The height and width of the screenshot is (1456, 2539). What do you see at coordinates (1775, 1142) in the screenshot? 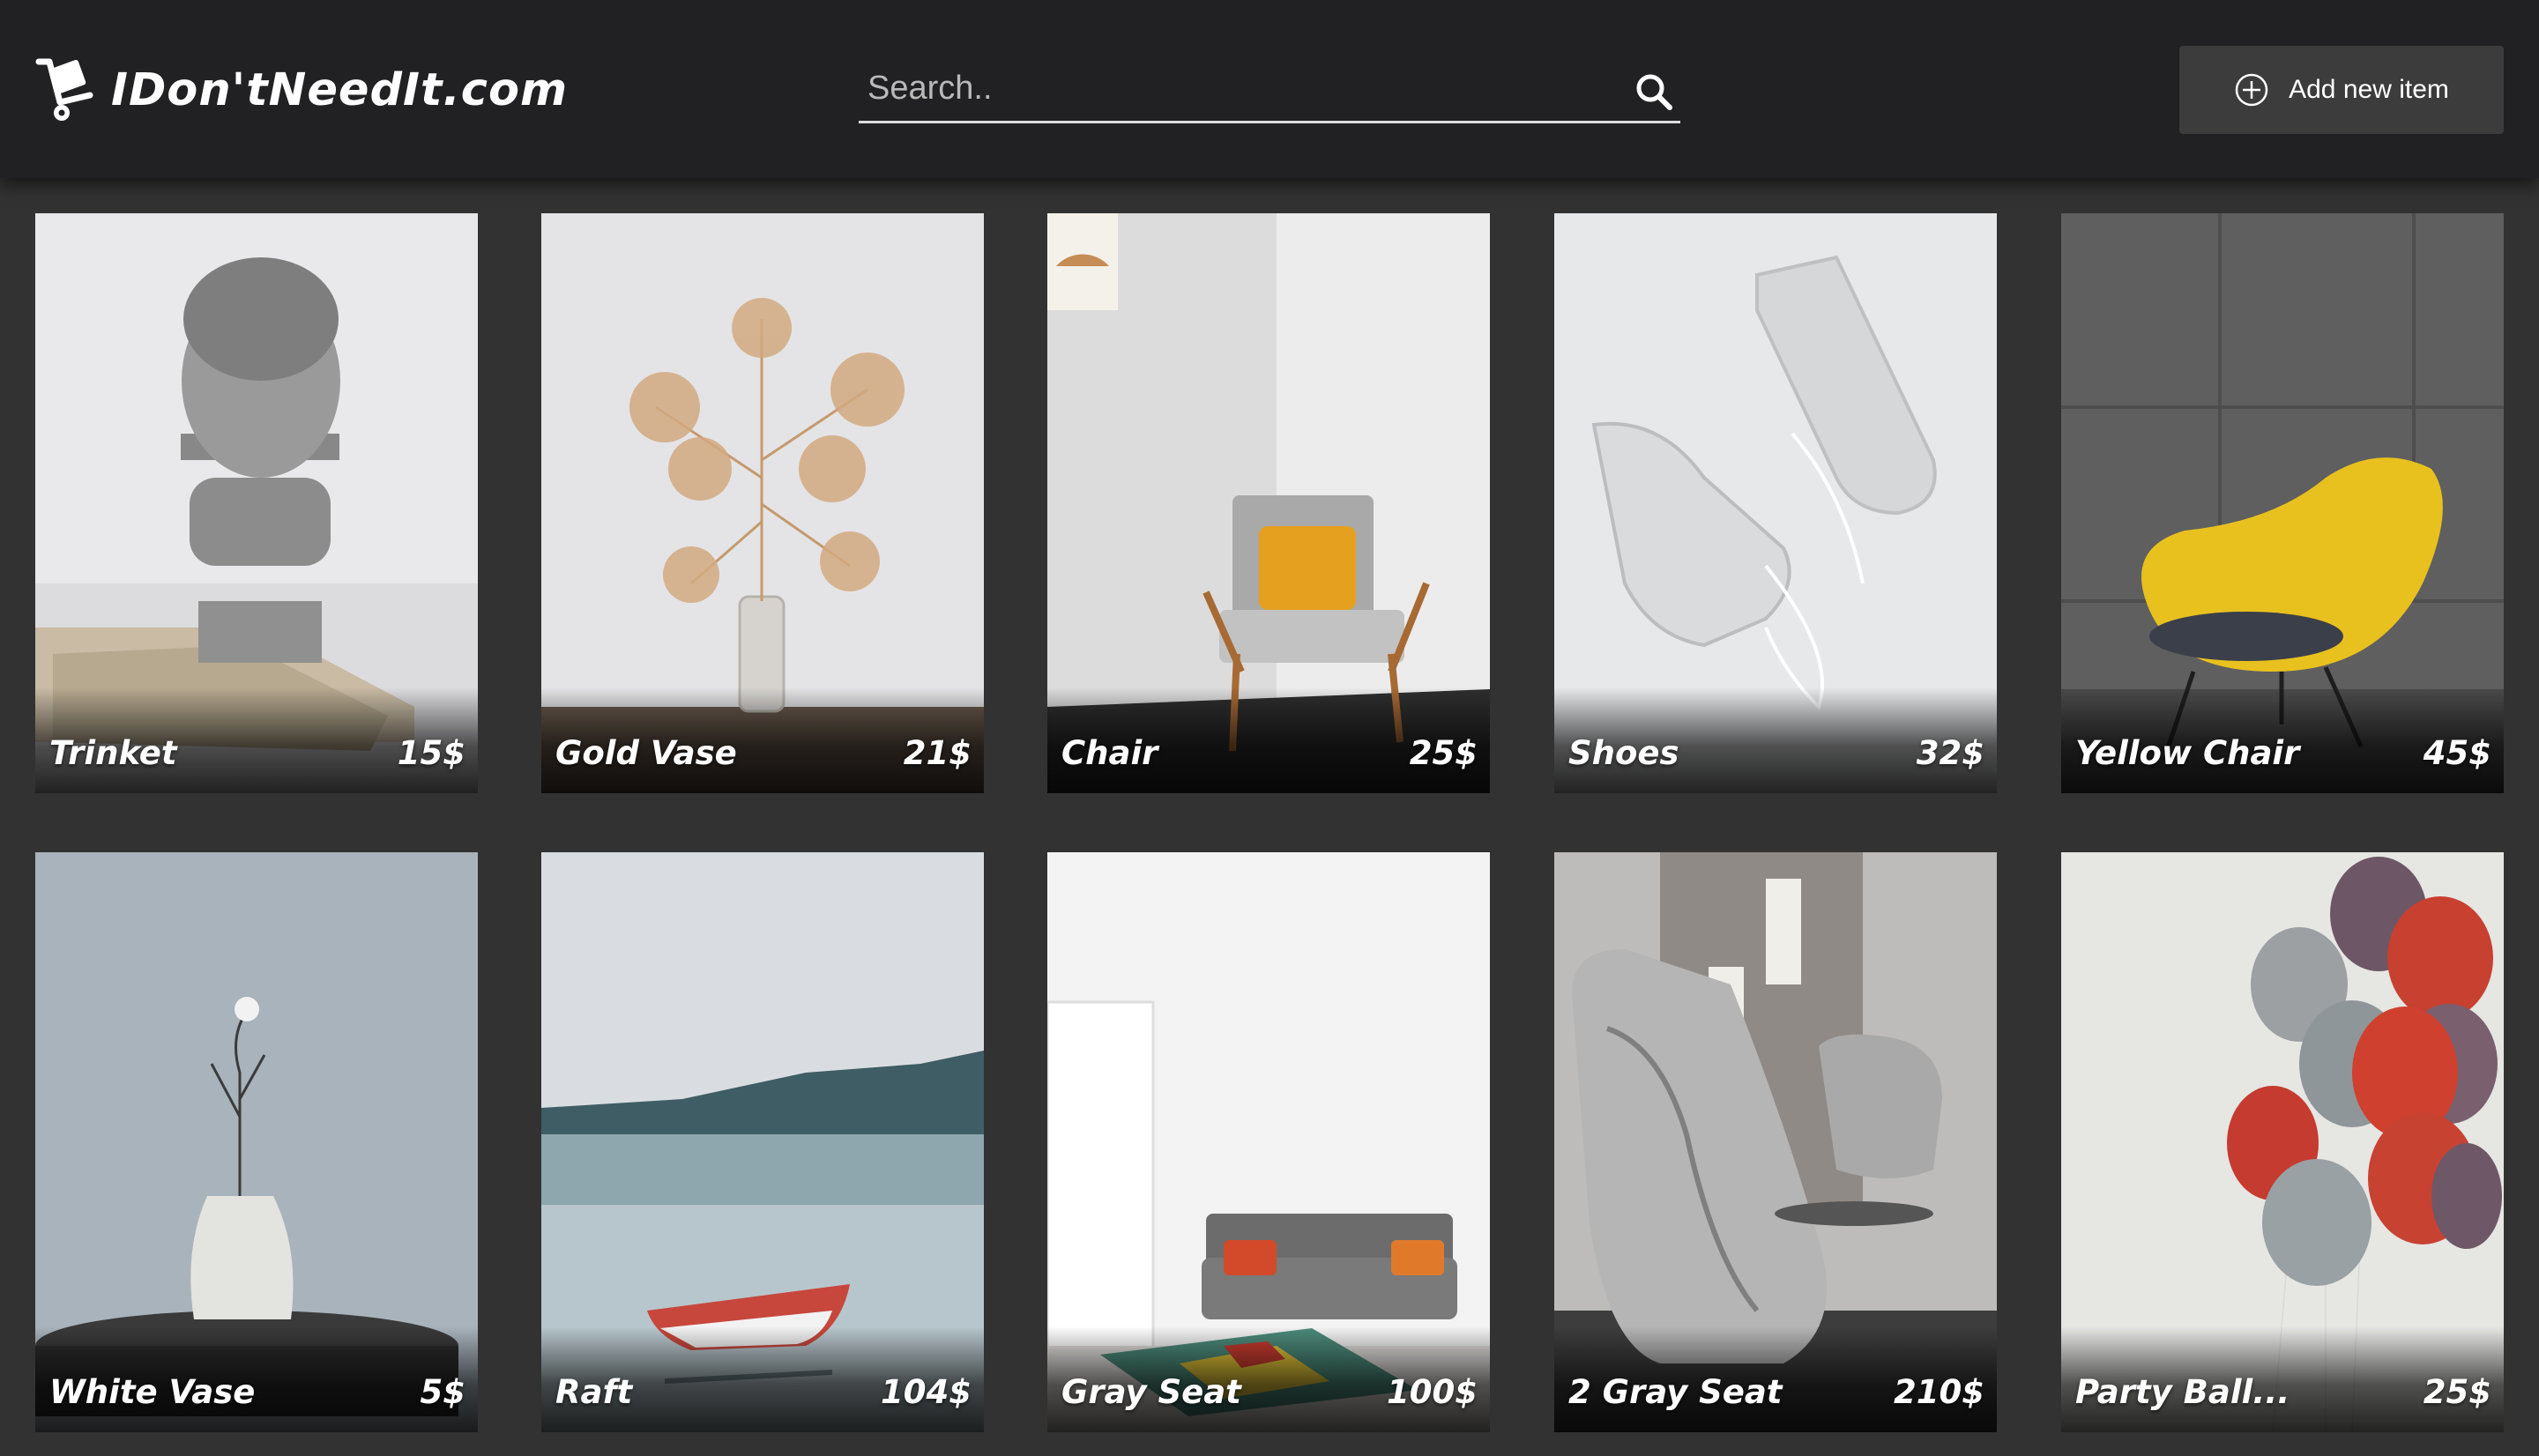
I see `item-card-2-gray-seat: 2 Gray Seat 210$` at bounding box center [1775, 1142].